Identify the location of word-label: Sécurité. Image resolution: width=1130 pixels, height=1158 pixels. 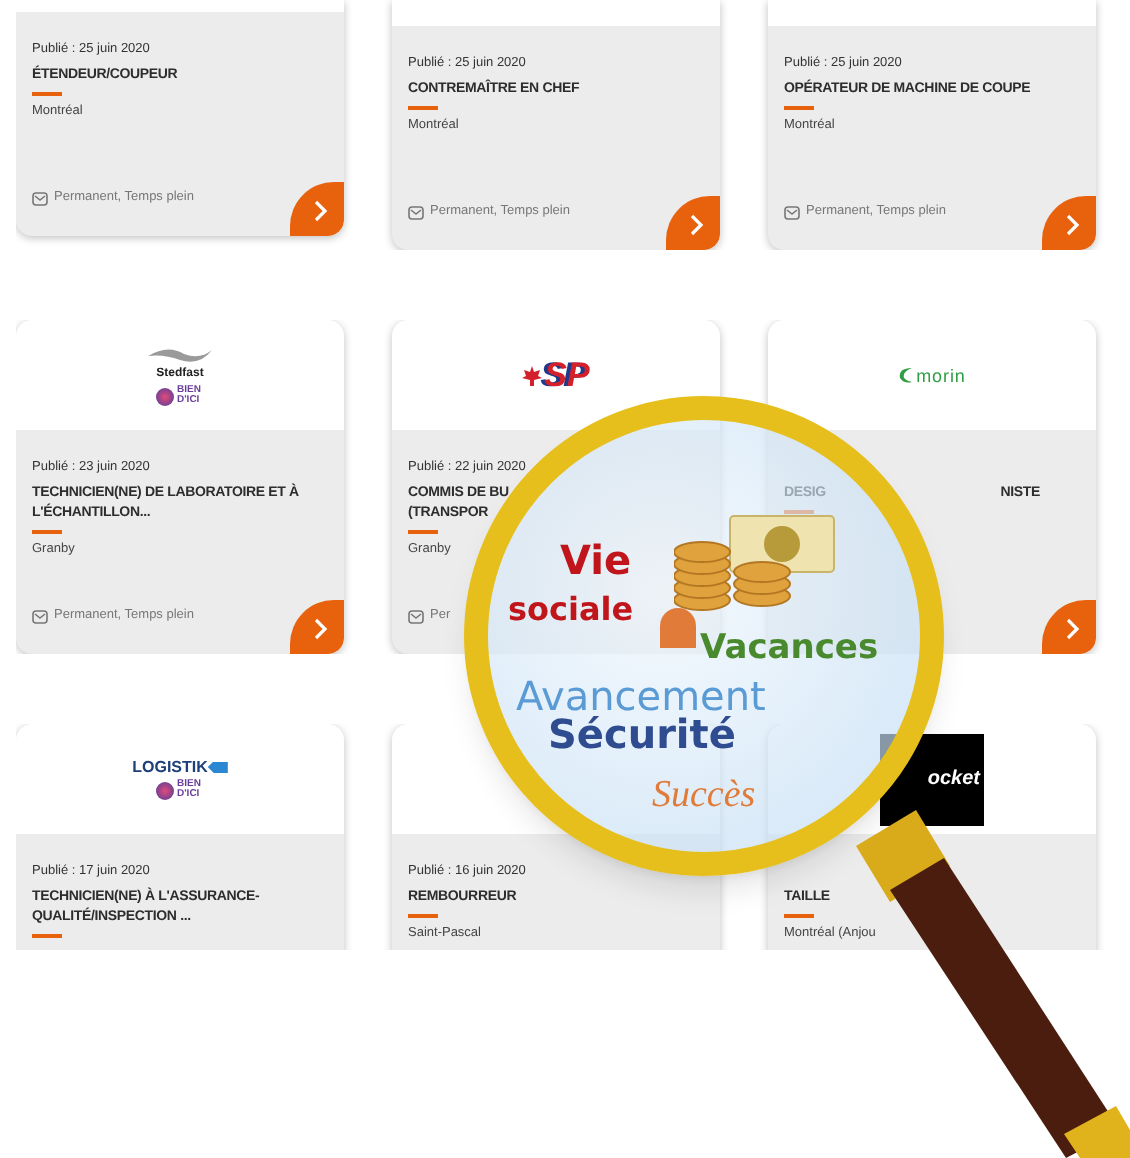
(642, 734).